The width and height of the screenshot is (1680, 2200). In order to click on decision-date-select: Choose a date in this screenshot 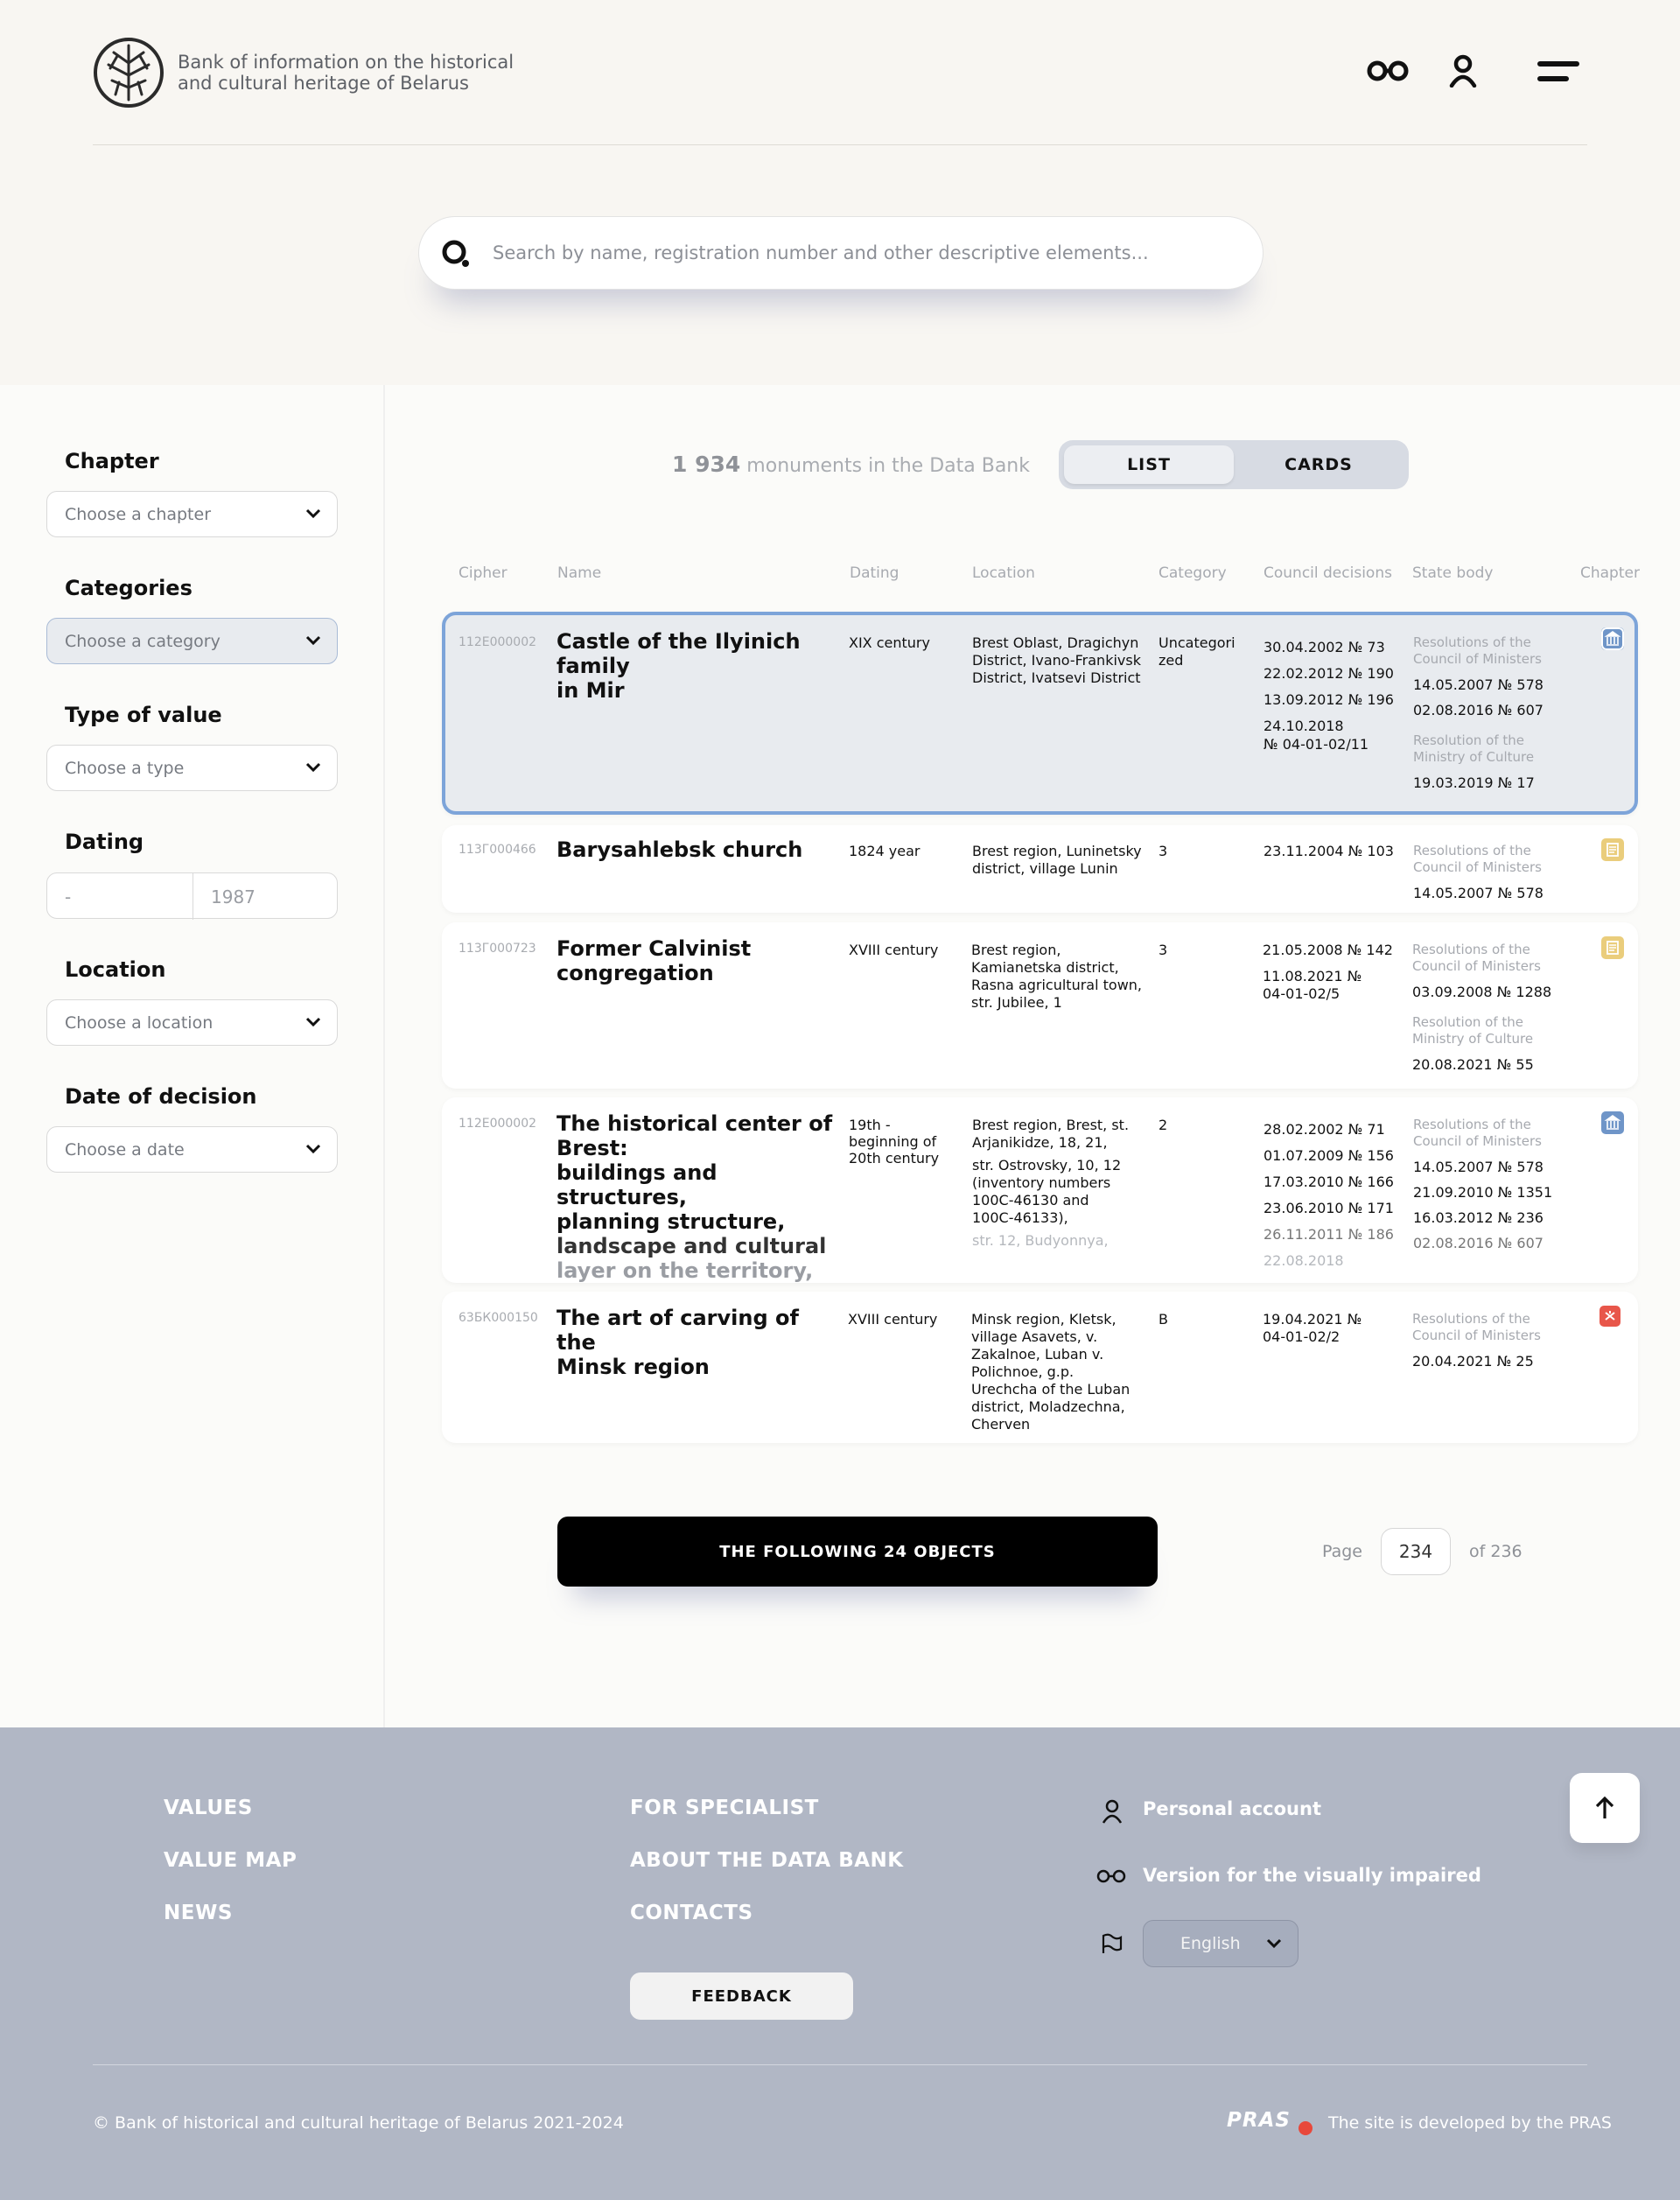, I will do `click(192, 1149)`.